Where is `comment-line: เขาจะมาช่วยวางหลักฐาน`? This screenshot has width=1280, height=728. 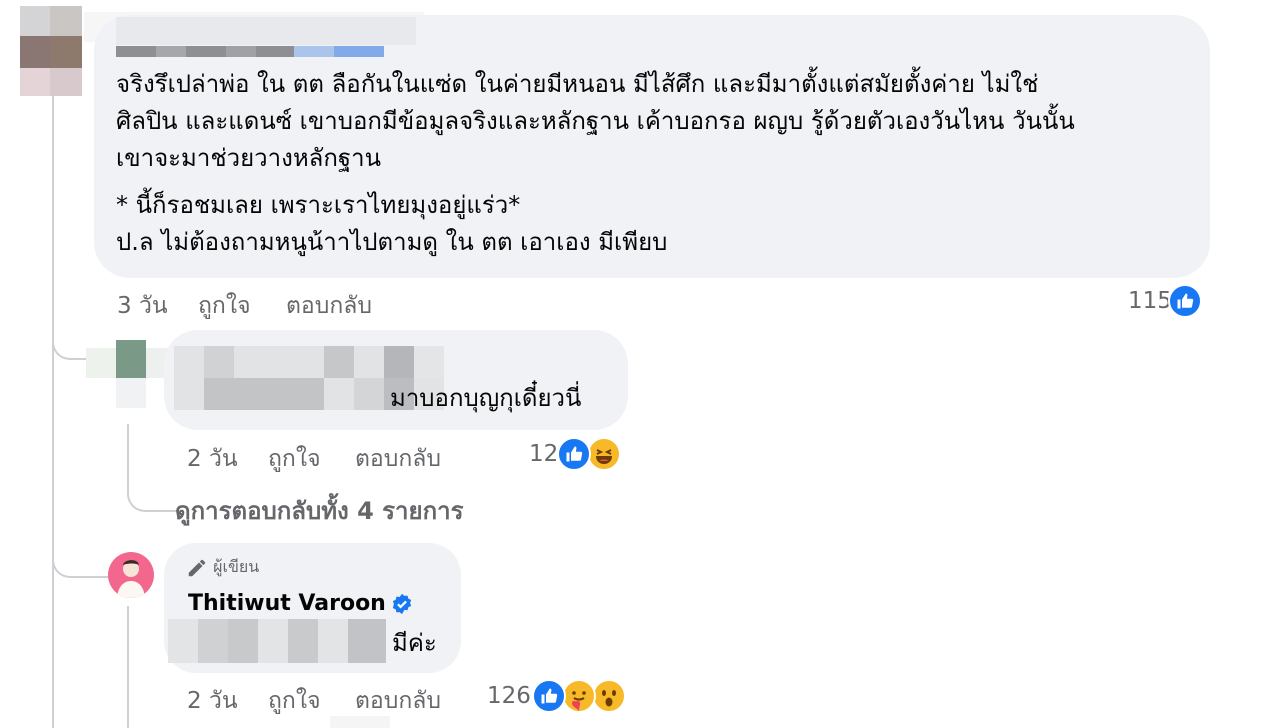 comment-line: เขาจะมาช่วยวางหลักฐาน is located at coordinates (249, 158).